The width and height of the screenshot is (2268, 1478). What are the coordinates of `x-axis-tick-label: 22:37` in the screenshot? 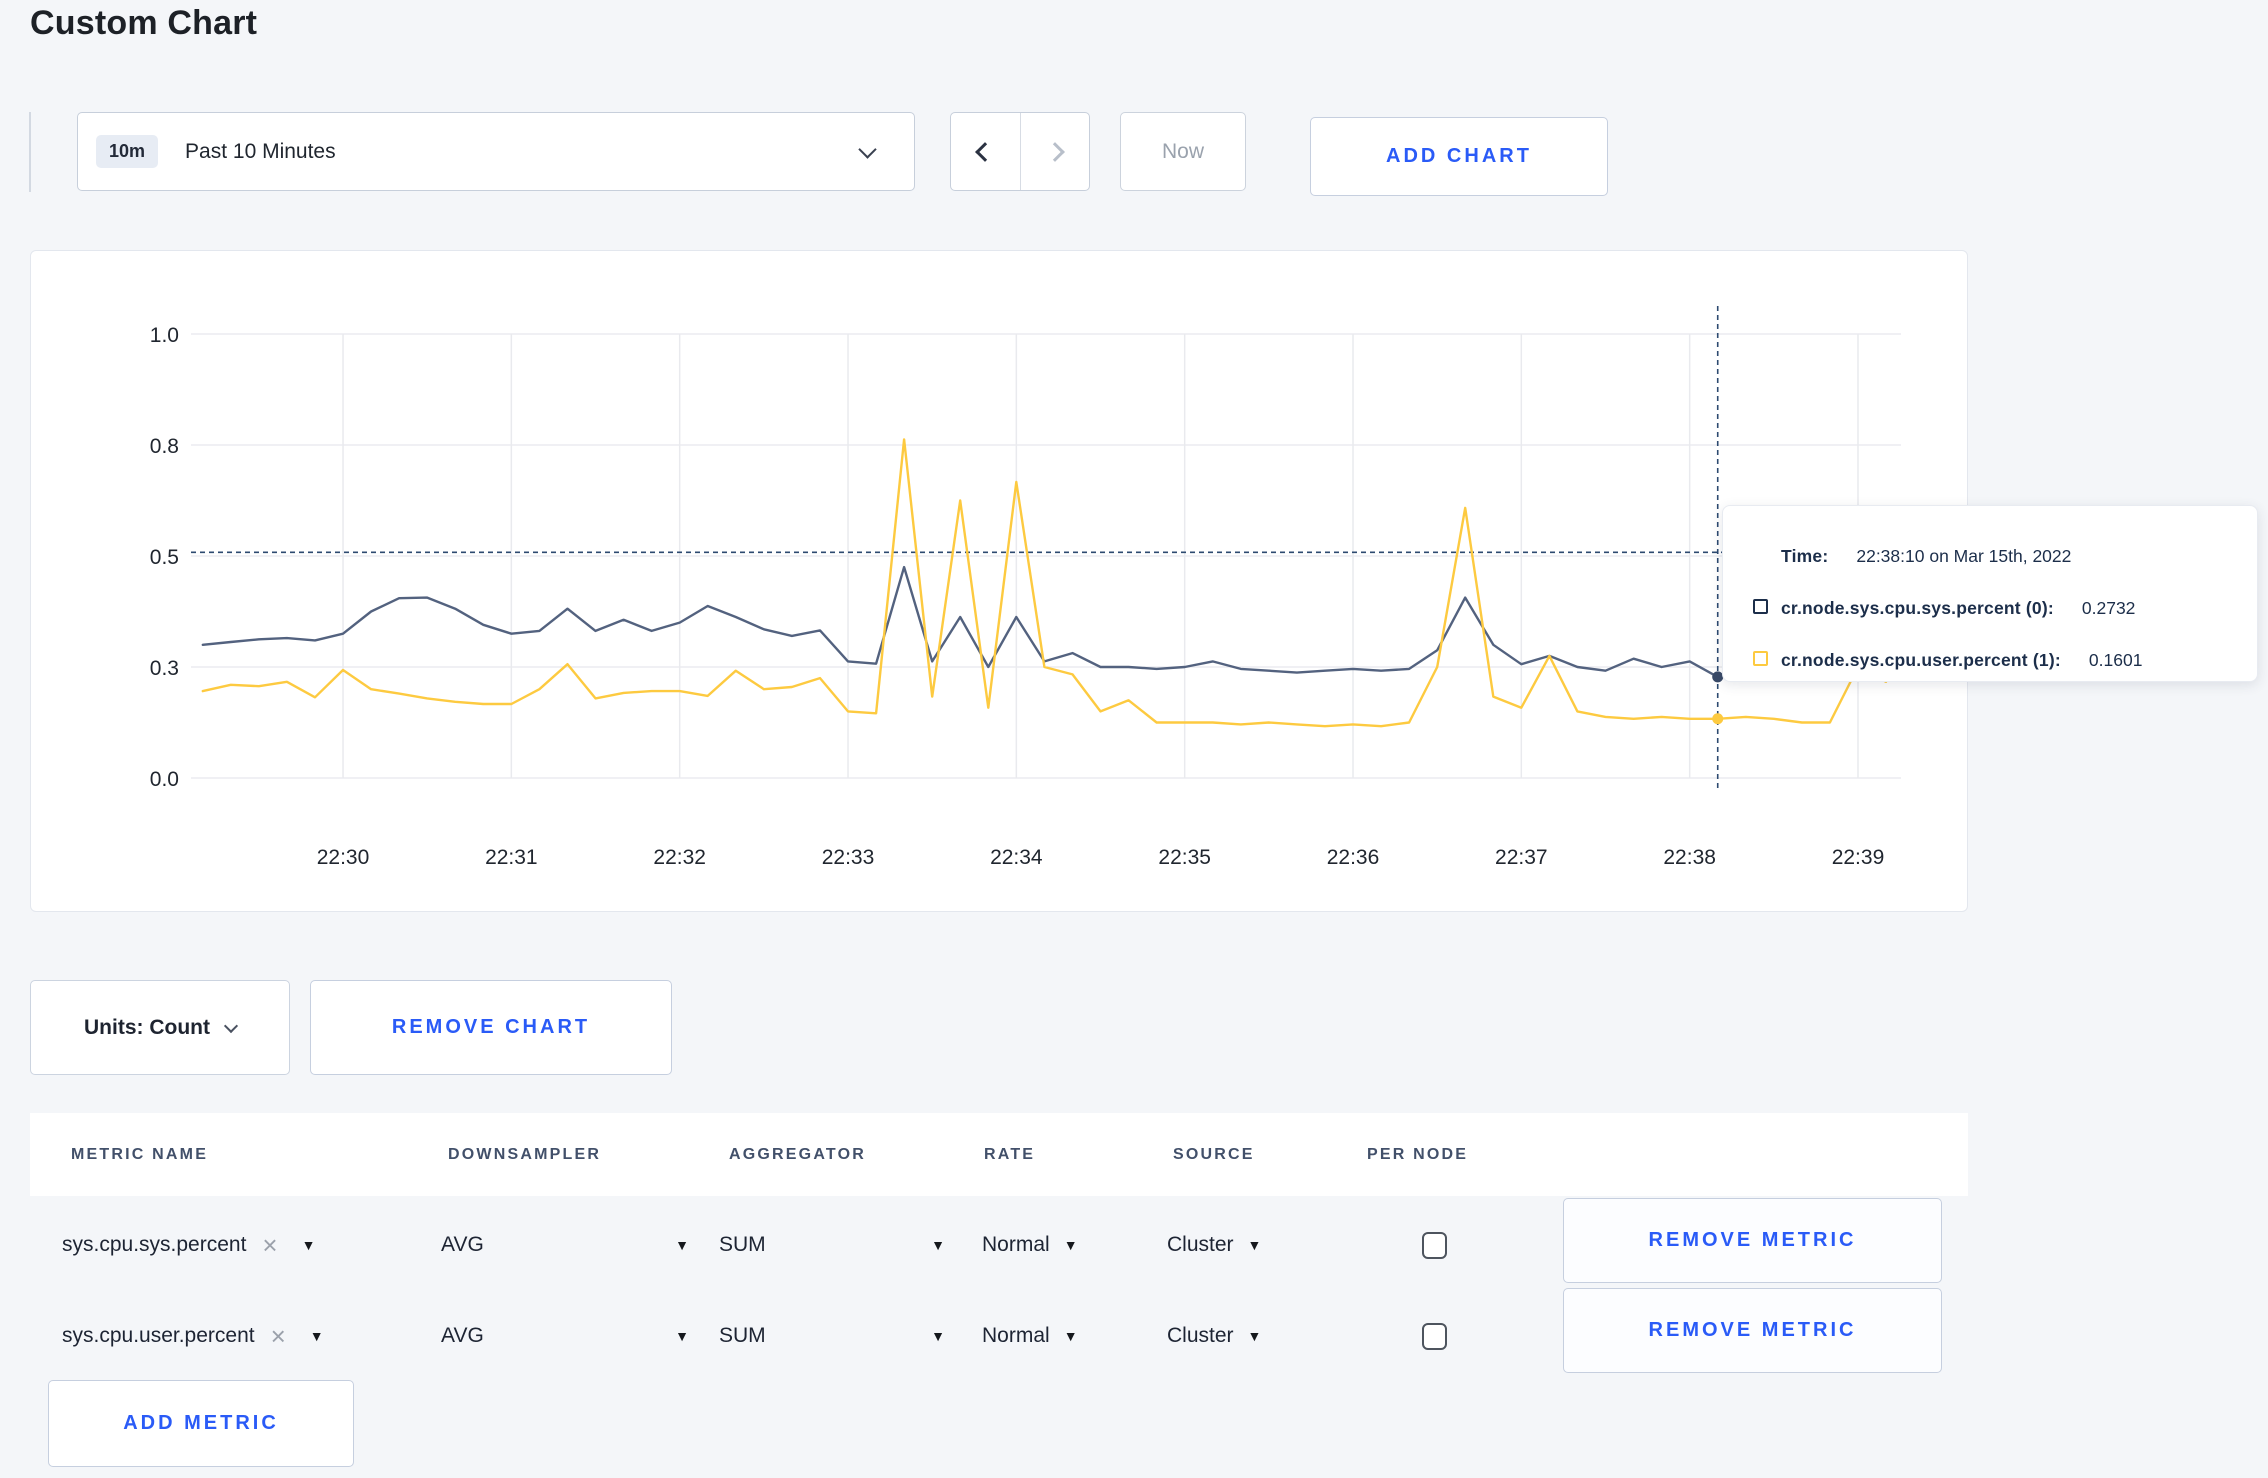 It's located at (1521, 857).